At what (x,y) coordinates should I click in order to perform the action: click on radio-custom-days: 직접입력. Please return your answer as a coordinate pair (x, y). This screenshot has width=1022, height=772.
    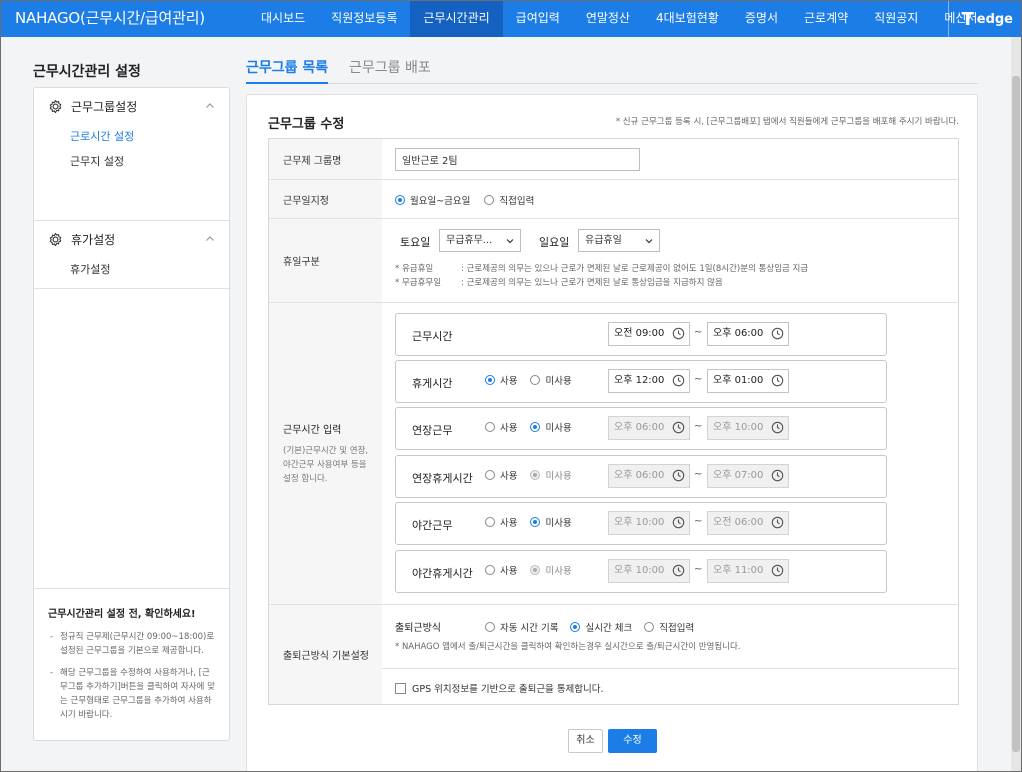
    Looking at the image, I should click on (509, 200).